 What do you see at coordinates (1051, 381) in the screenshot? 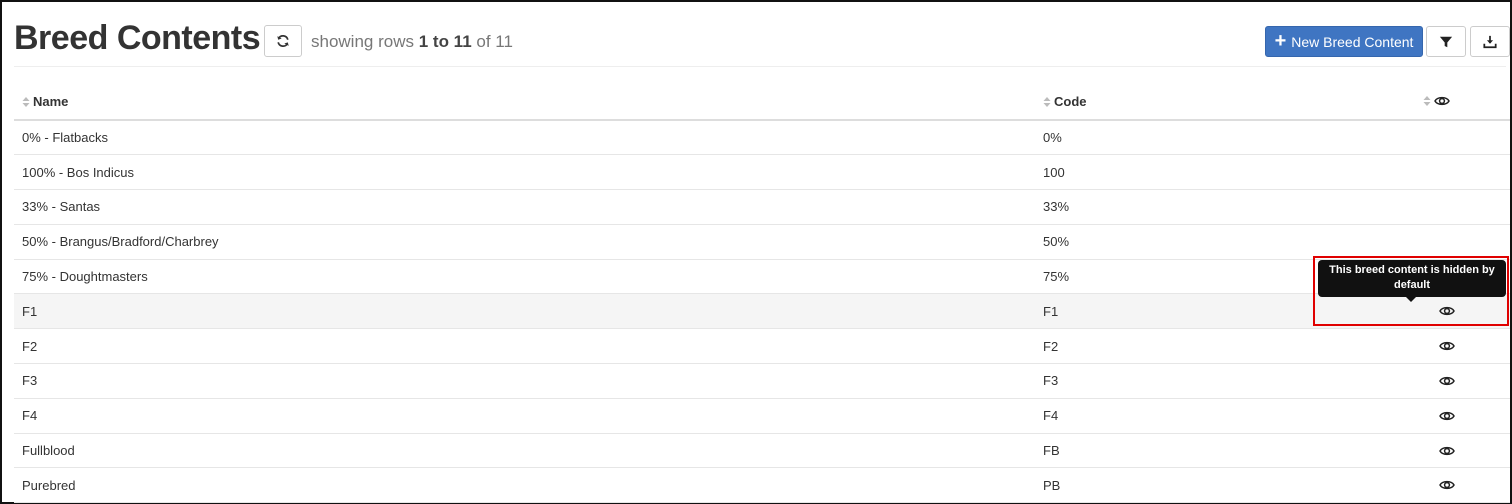
I see `cell-code: F3` at bounding box center [1051, 381].